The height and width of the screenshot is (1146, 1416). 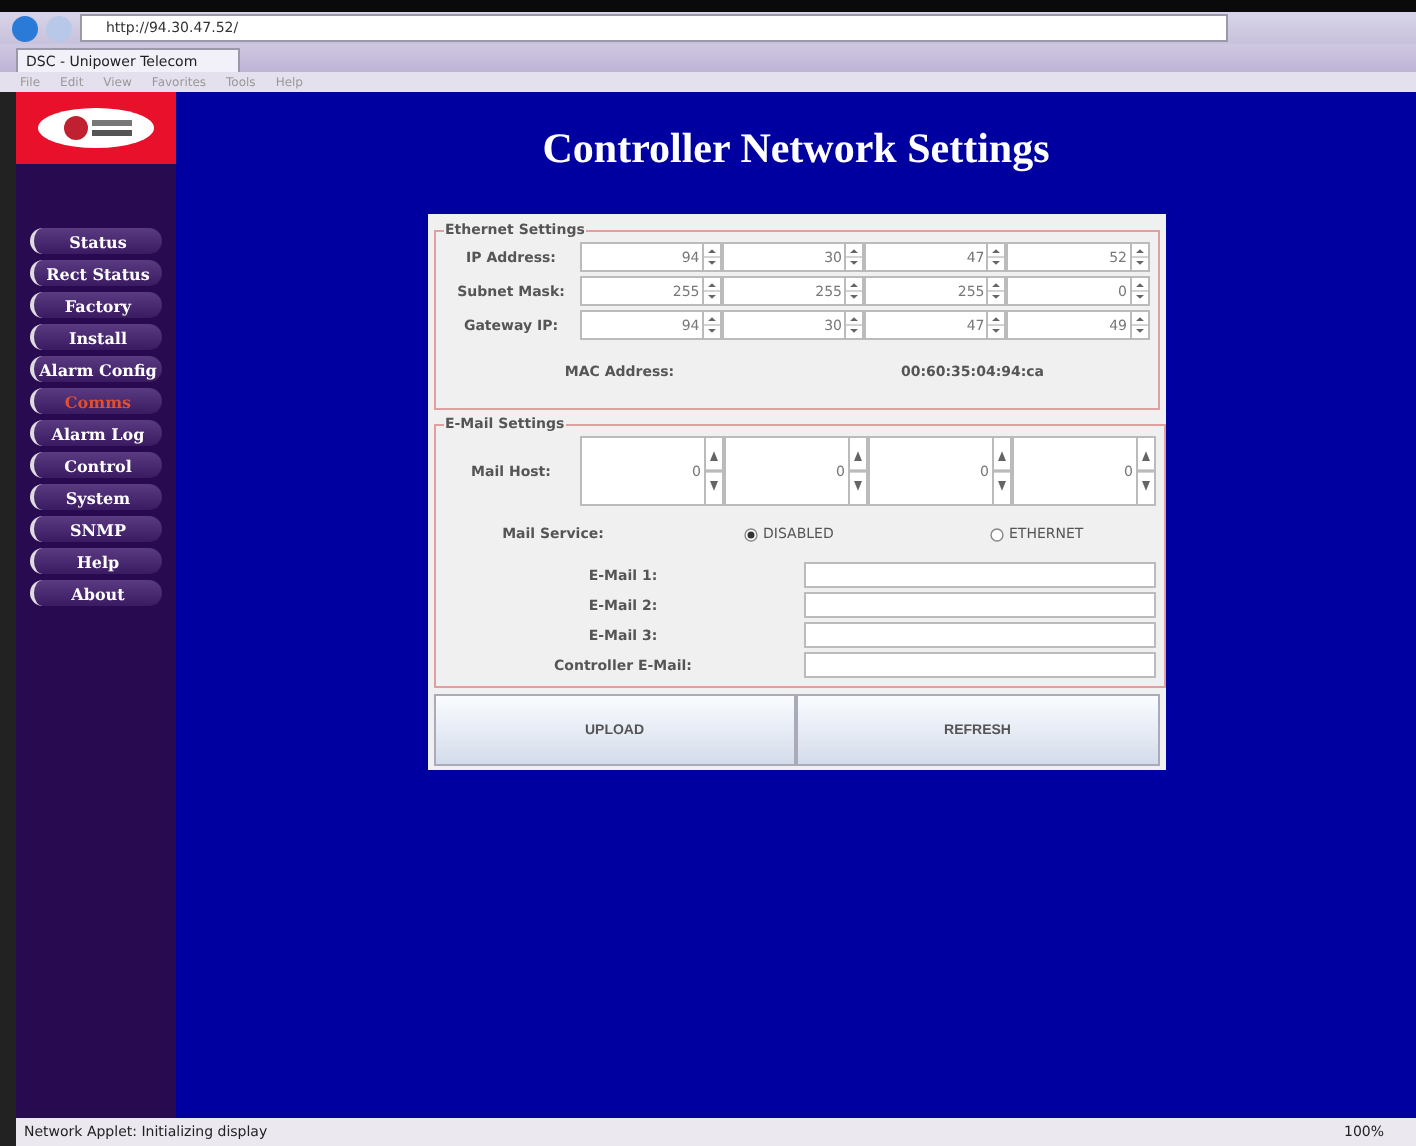 What do you see at coordinates (96, 497) in the screenshot?
I see `nav-button: System` at bounding box center [96, 497].